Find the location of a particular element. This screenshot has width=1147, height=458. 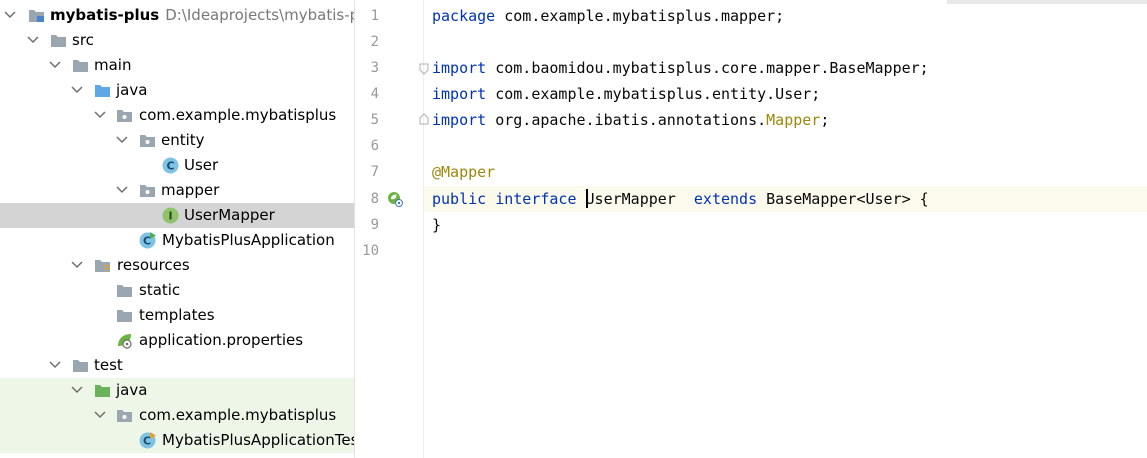

tree-label: mybatis-plus D:\Ideaprojects\mybatis-plu is located at coordinates (202, 15).